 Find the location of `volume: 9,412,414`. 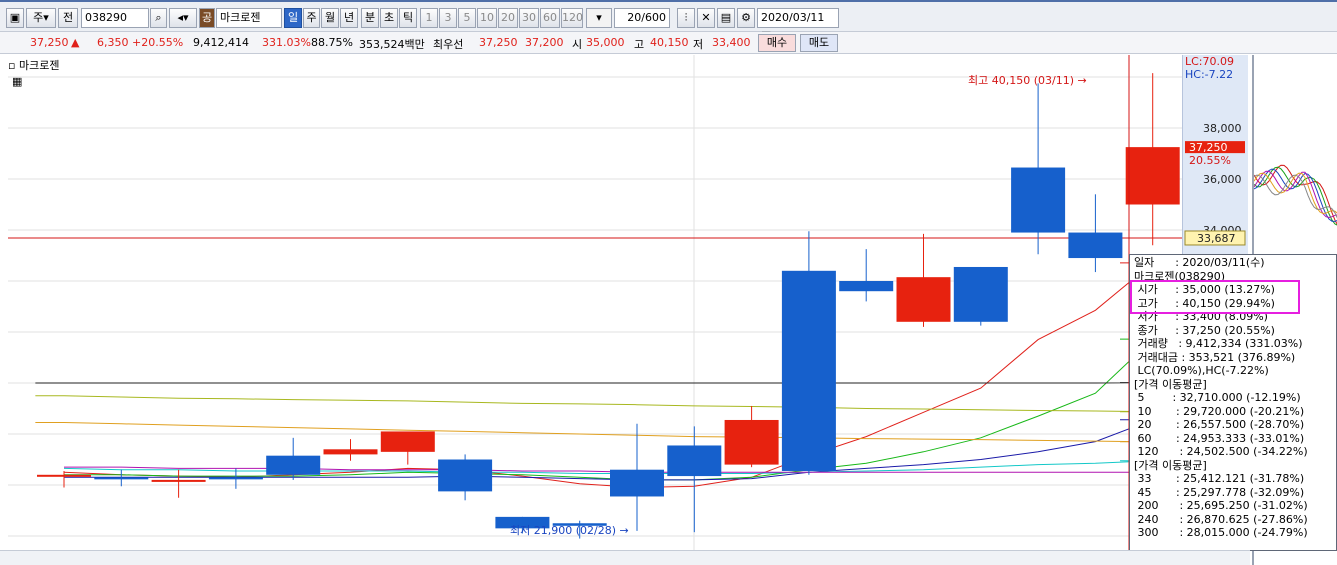

volume: 9,412,414 is located at coordinates (221, 42).